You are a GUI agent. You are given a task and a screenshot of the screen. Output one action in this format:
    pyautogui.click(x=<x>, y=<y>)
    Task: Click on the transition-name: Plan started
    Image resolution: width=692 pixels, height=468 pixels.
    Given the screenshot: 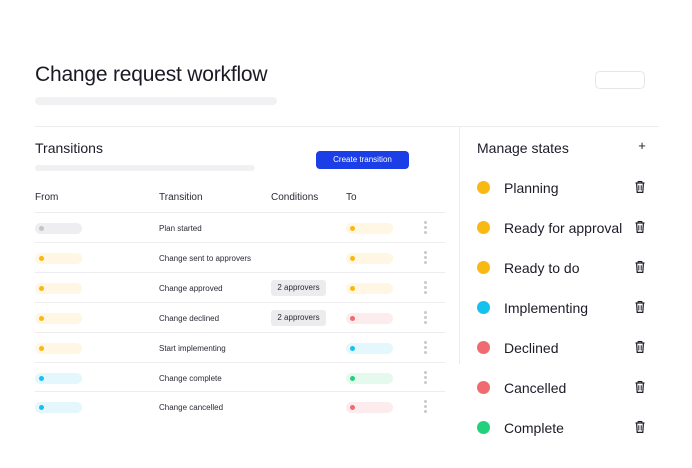 What is the action you would take?
    pyautogui.click(x=180, y=228)
    